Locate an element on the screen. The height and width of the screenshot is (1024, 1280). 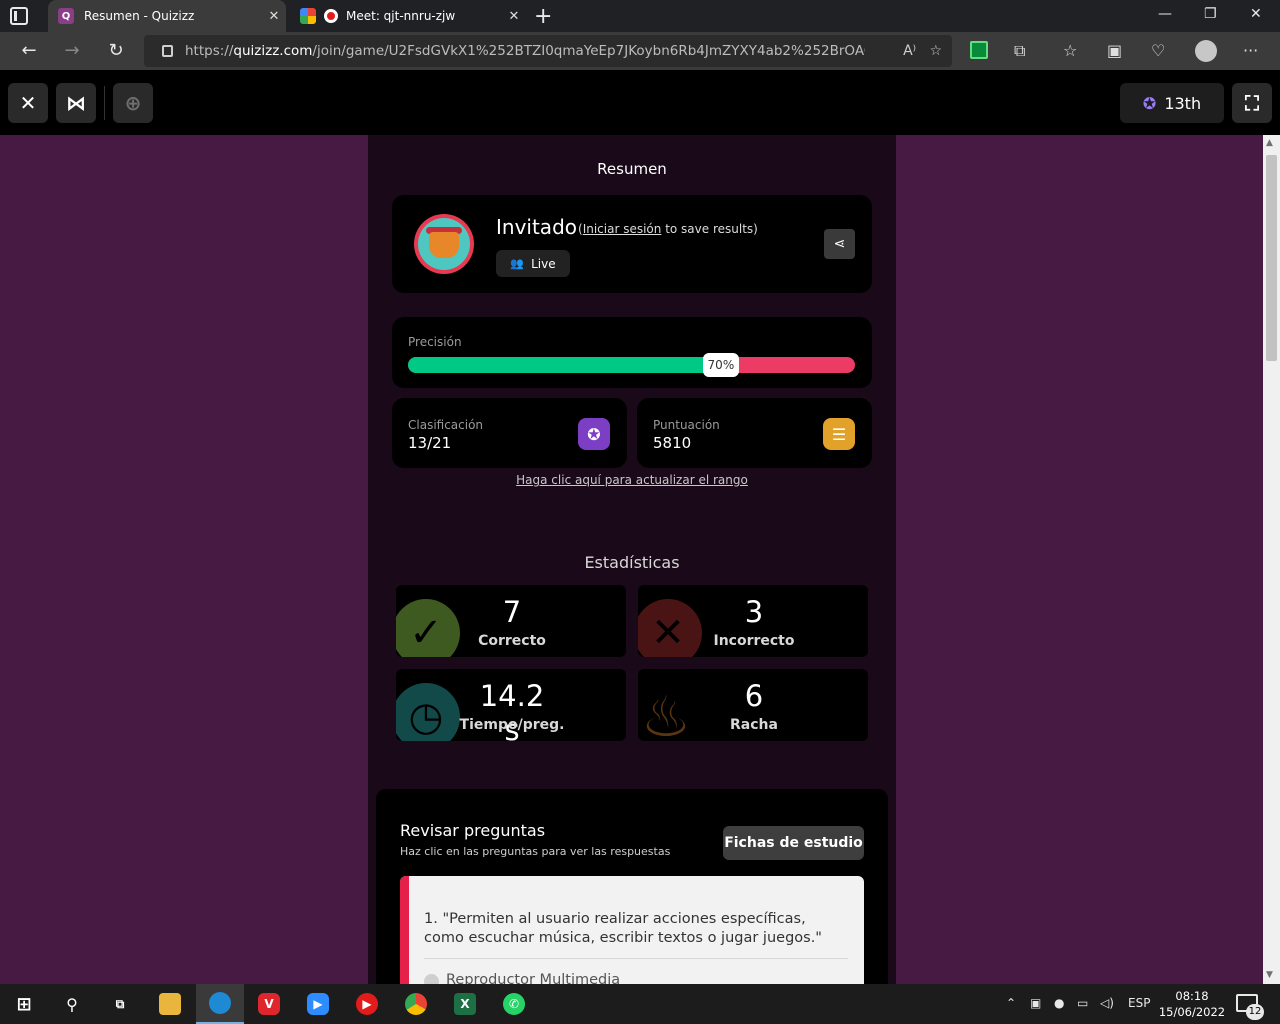
task-view-button: ⧉ is located at coordinates (120, 1004).